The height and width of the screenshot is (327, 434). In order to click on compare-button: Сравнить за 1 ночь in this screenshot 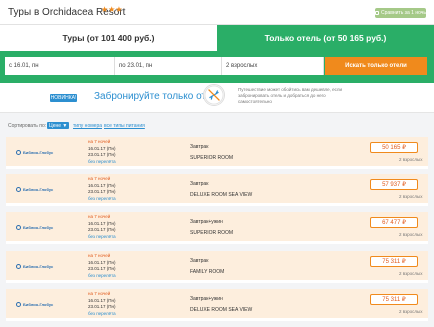, I will do `click(400, 13)`.